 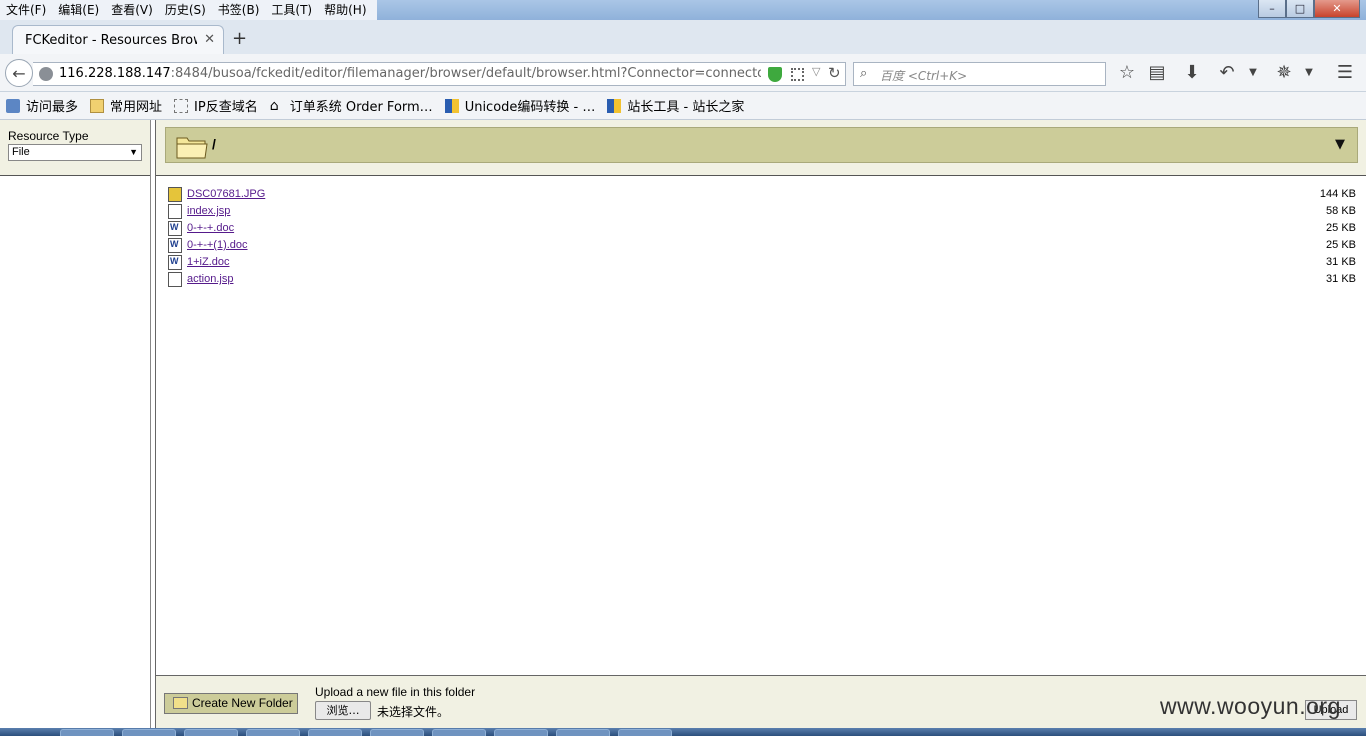 I want to click on folder-path-box: / ▼, so click(x=761, y=145).